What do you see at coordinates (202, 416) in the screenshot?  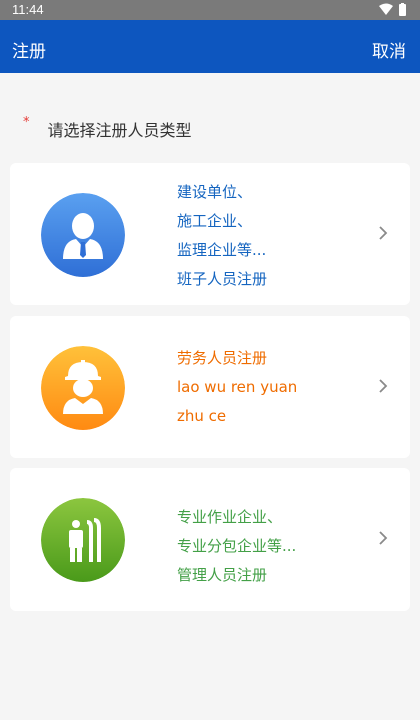 I see `card-line: zhu ce` at bounding box center [202, 416].